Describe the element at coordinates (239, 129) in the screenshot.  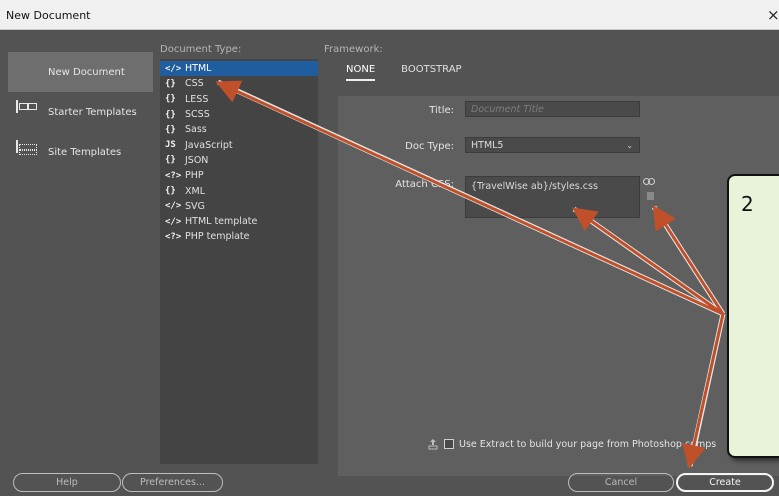
I see `type-item-sass: {} Sass` at that location.